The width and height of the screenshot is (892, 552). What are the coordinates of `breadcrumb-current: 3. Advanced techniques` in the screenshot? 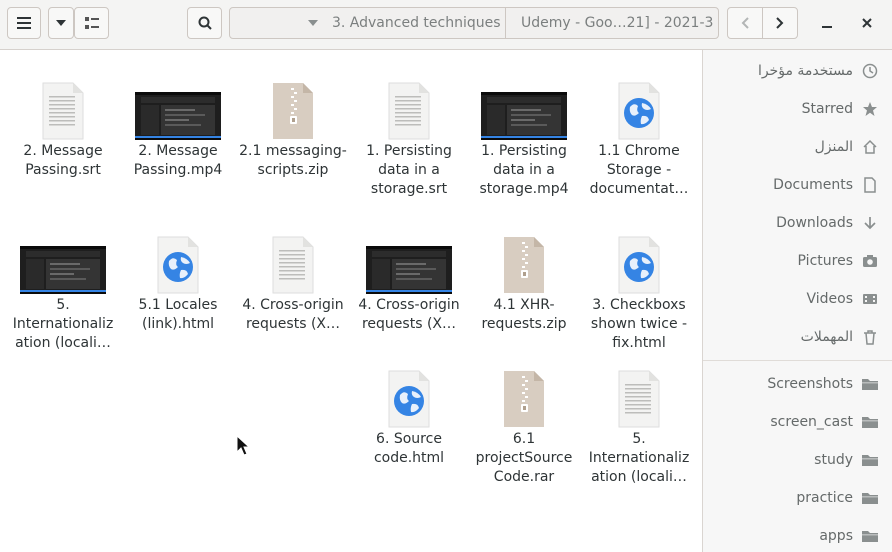 It's located at (368, 23).